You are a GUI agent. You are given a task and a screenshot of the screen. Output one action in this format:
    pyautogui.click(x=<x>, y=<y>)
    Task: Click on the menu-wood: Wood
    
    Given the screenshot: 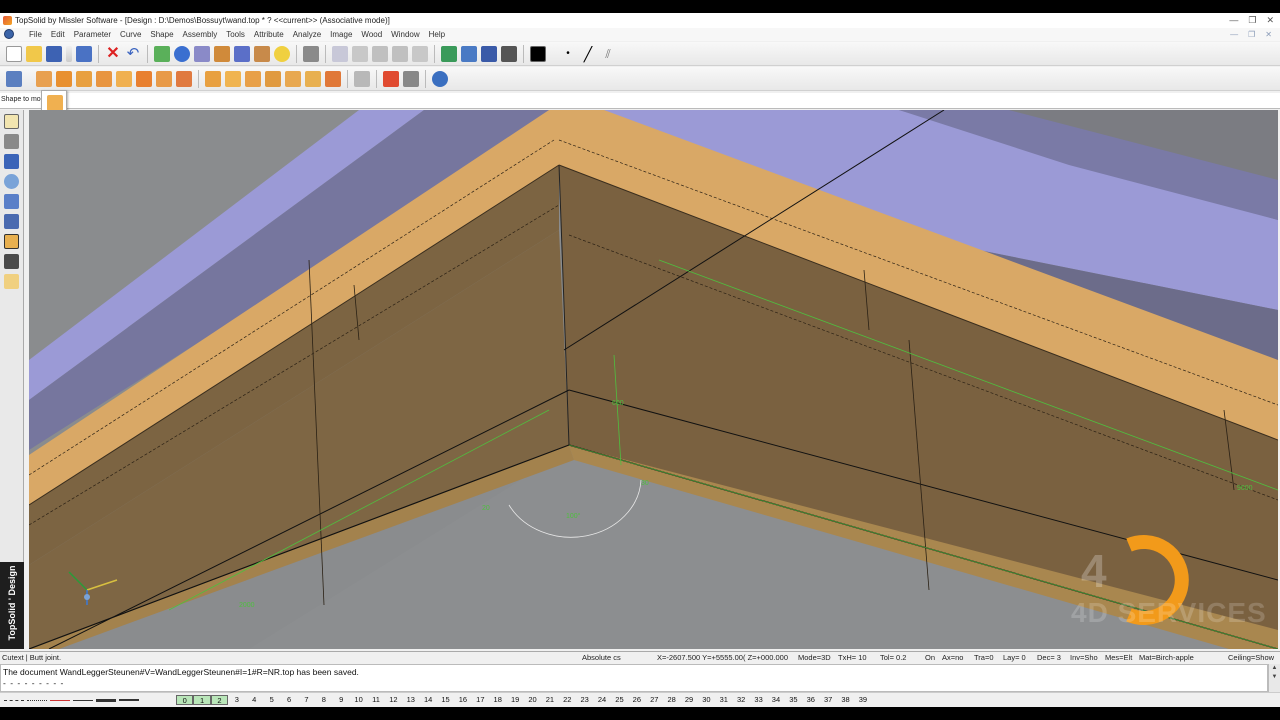 What is the action you would take?
    pyautogui.click(x=371, y=34)
    